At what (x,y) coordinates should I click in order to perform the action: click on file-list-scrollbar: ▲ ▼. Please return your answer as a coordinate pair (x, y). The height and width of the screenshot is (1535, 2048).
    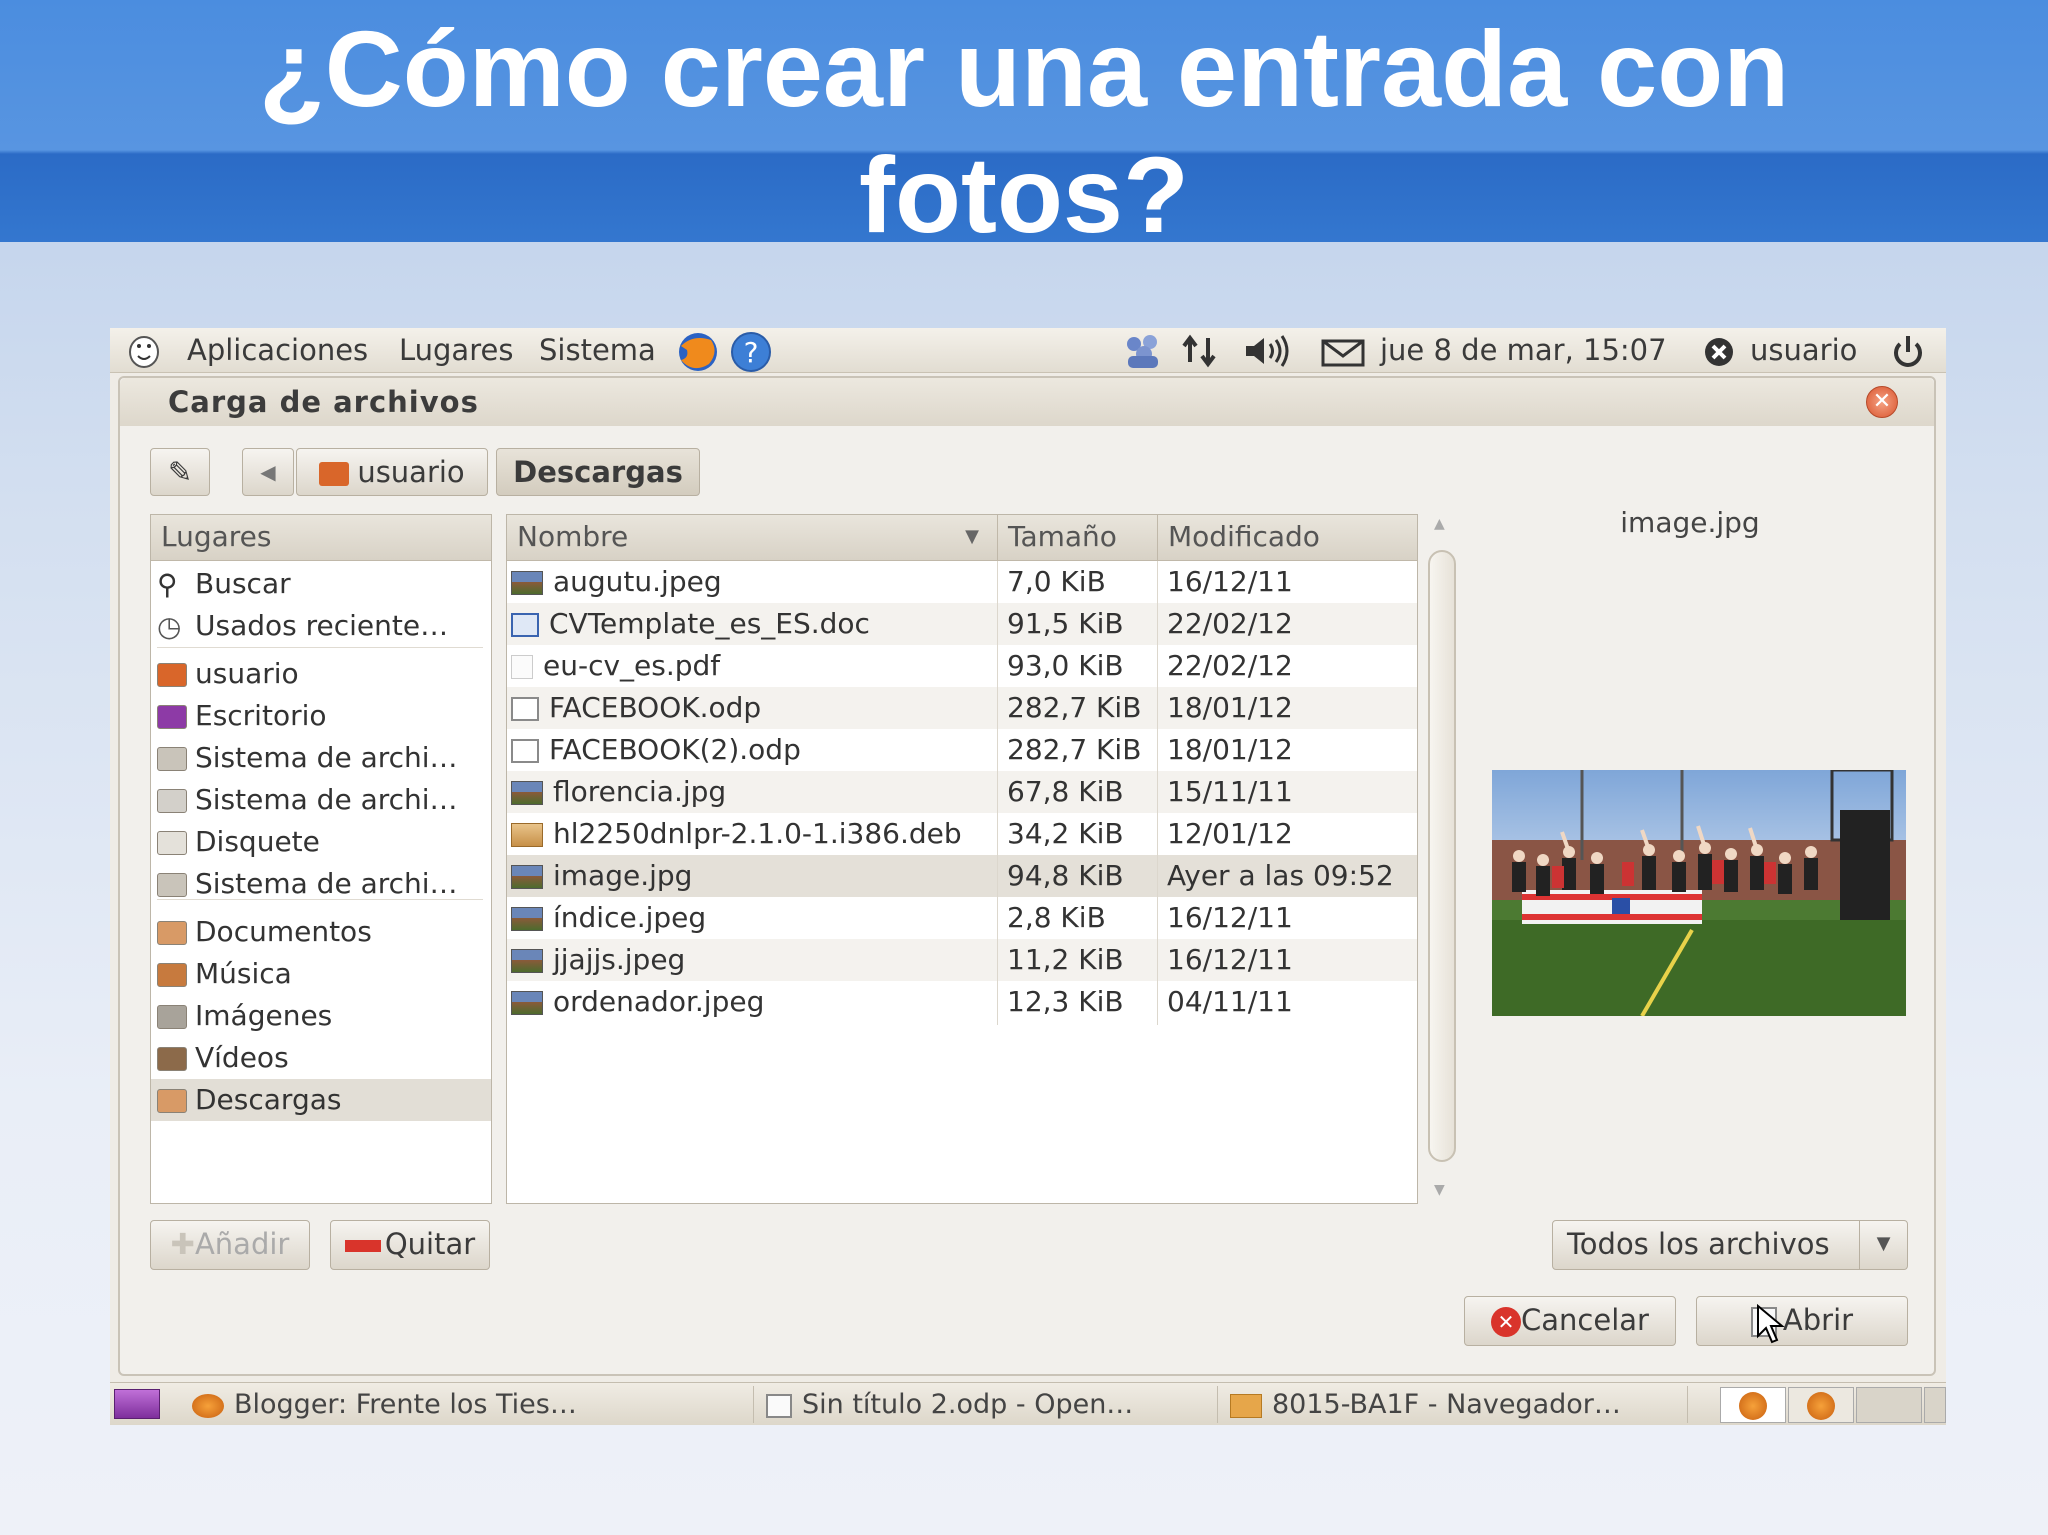
    Looking at the image, I should click on (1442, 859).